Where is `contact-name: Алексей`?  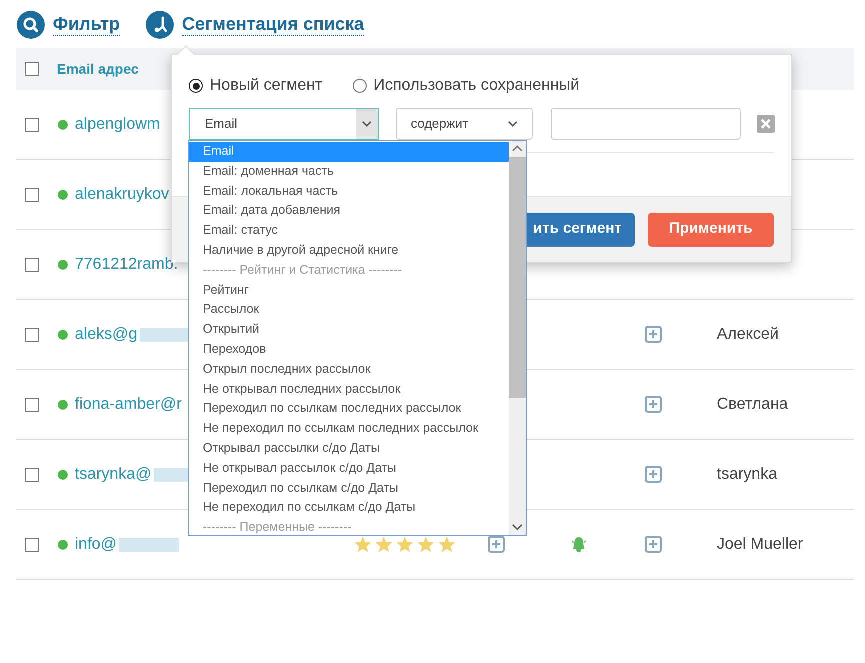 contact-name: Алексей is located at coordinates (748, 334).